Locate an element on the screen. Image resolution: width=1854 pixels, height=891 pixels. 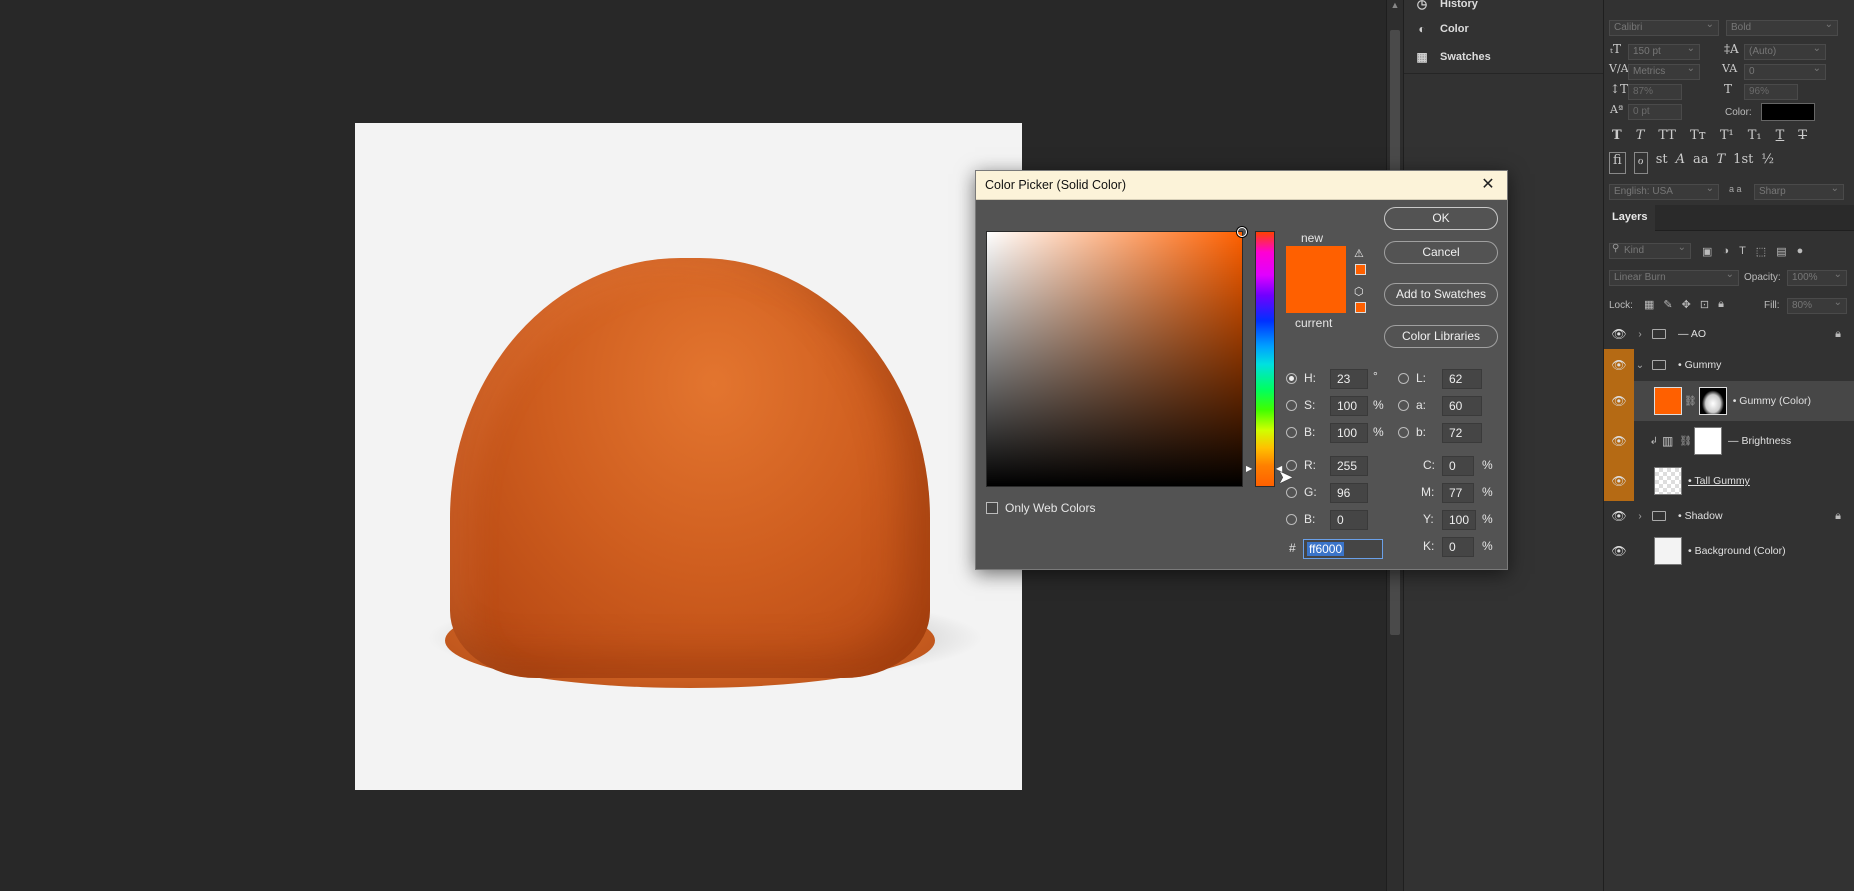
hue-slider is located at coordinates (1265, 359).